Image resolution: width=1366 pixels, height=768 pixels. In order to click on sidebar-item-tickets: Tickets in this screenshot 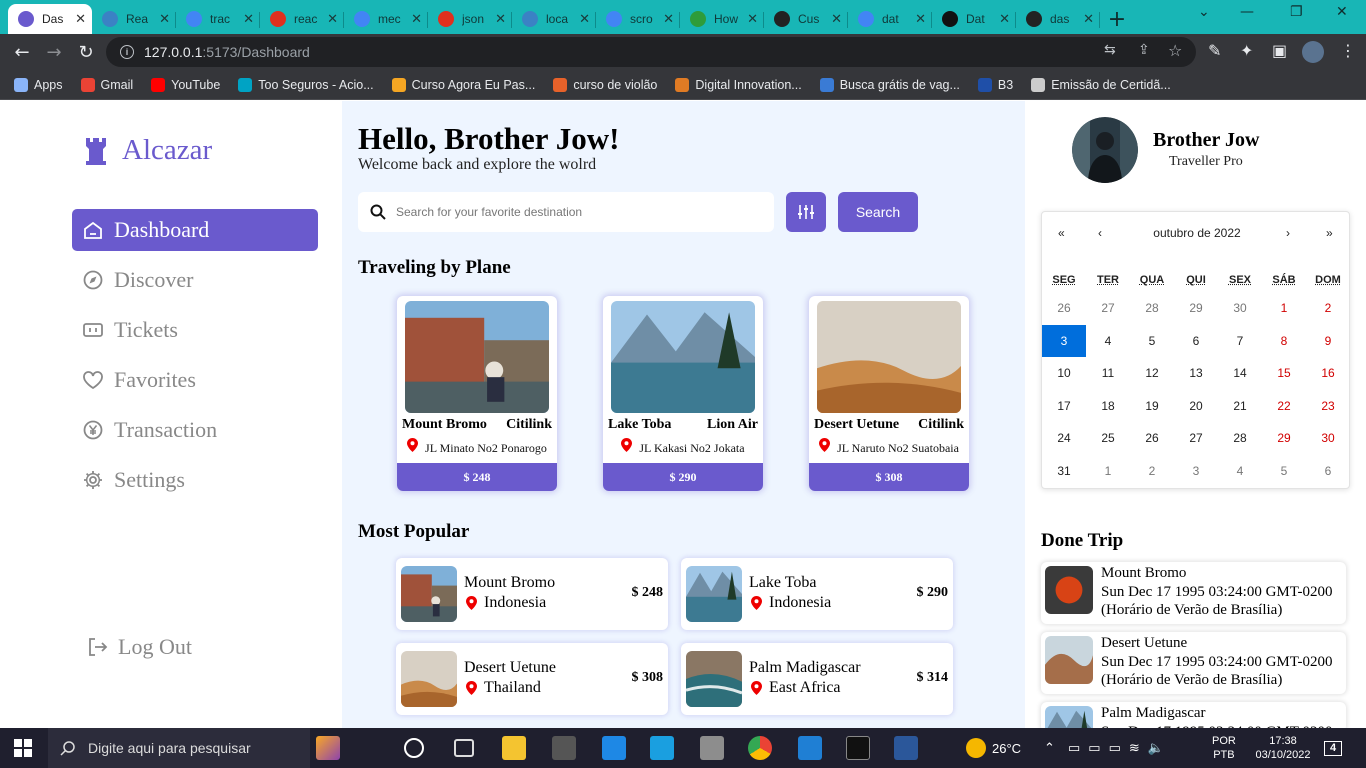, I will do `click(195, 330)`.